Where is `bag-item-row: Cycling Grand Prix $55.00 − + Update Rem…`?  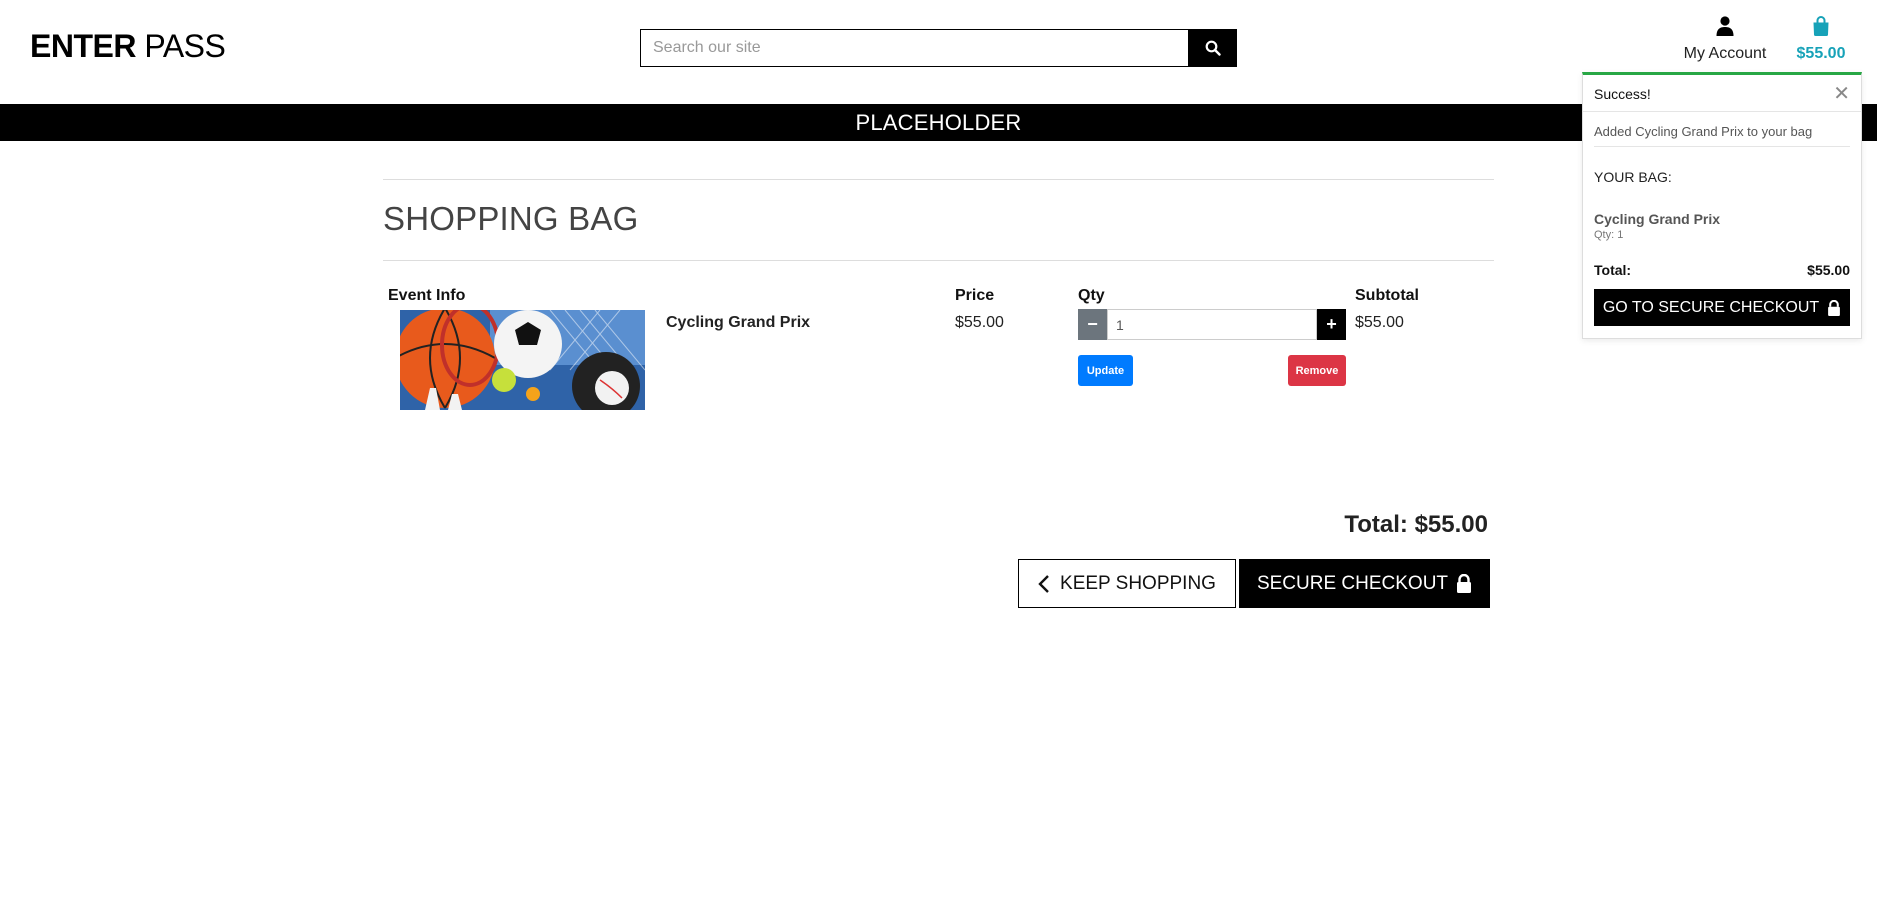
bag-item-row: Cycling Grand Prix $55.00 − + Update Rem… is located at coordinates (938, 368).